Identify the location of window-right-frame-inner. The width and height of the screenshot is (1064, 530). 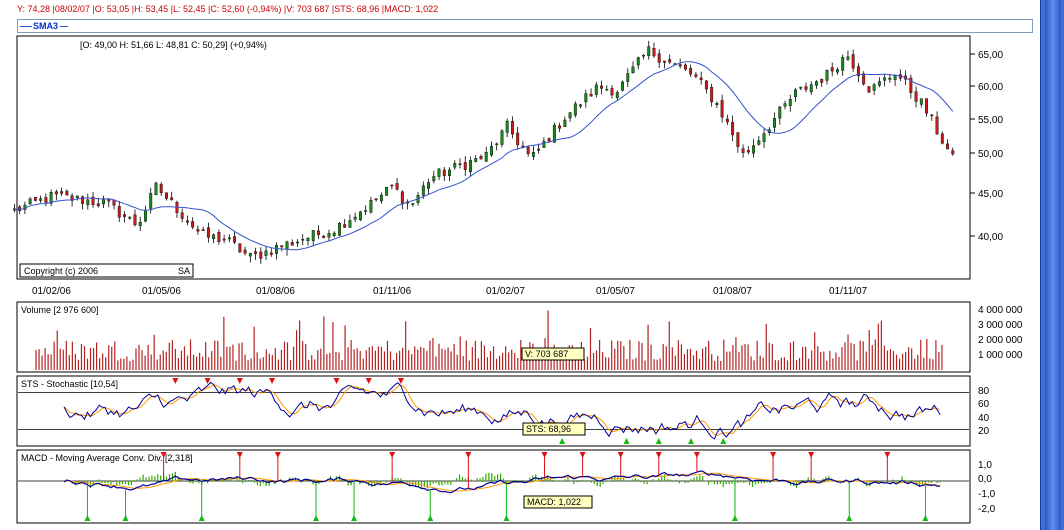
(1053, 265).